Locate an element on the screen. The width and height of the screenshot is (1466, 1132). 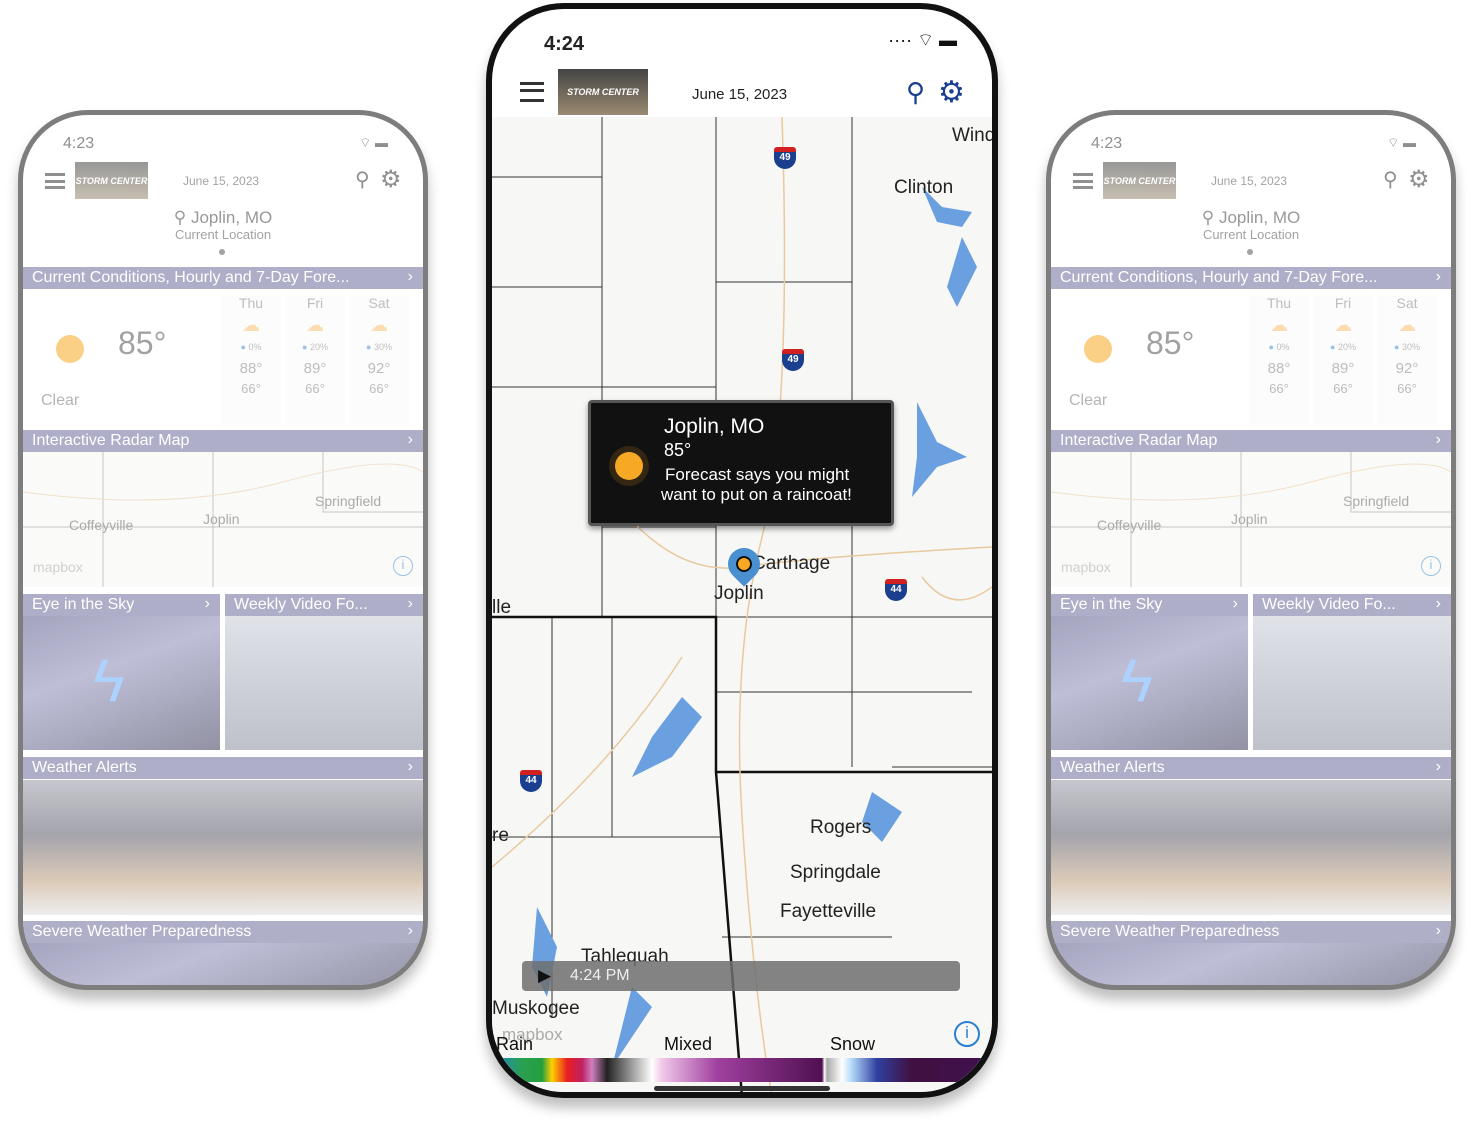
map-label: Springfield is located at coordinates (348, 501).